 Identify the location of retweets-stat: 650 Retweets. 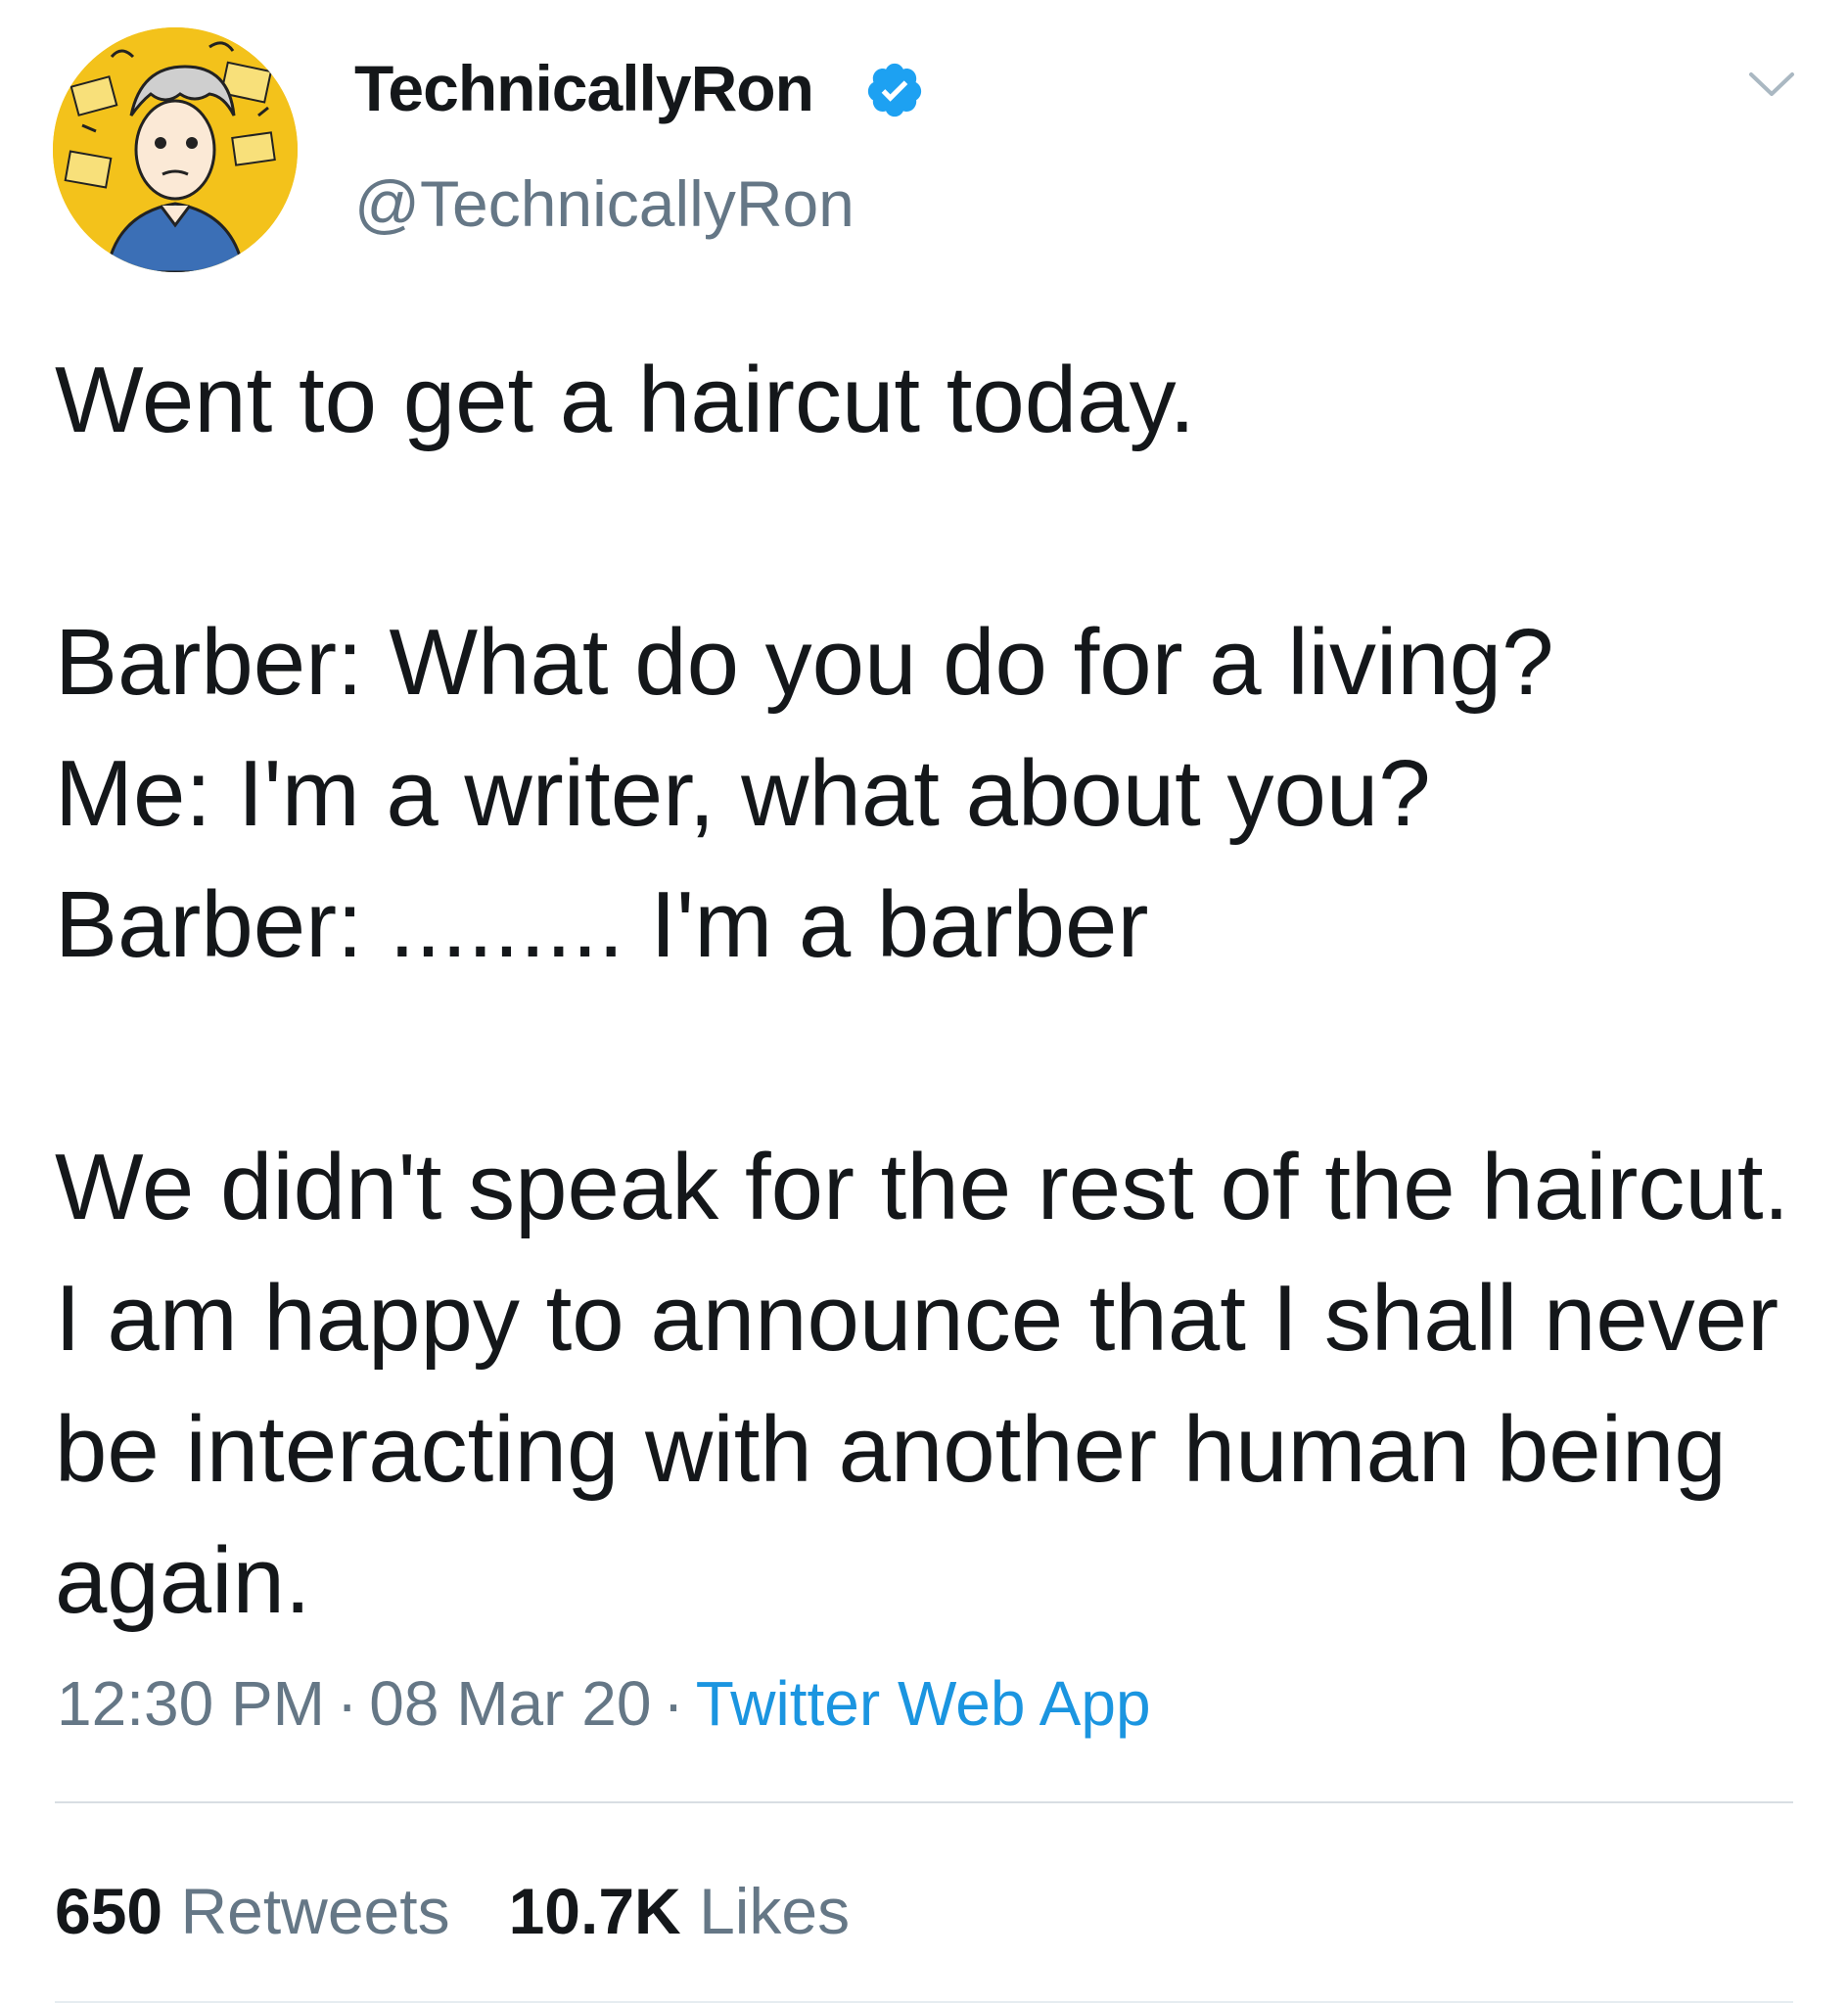
(252, 1911).